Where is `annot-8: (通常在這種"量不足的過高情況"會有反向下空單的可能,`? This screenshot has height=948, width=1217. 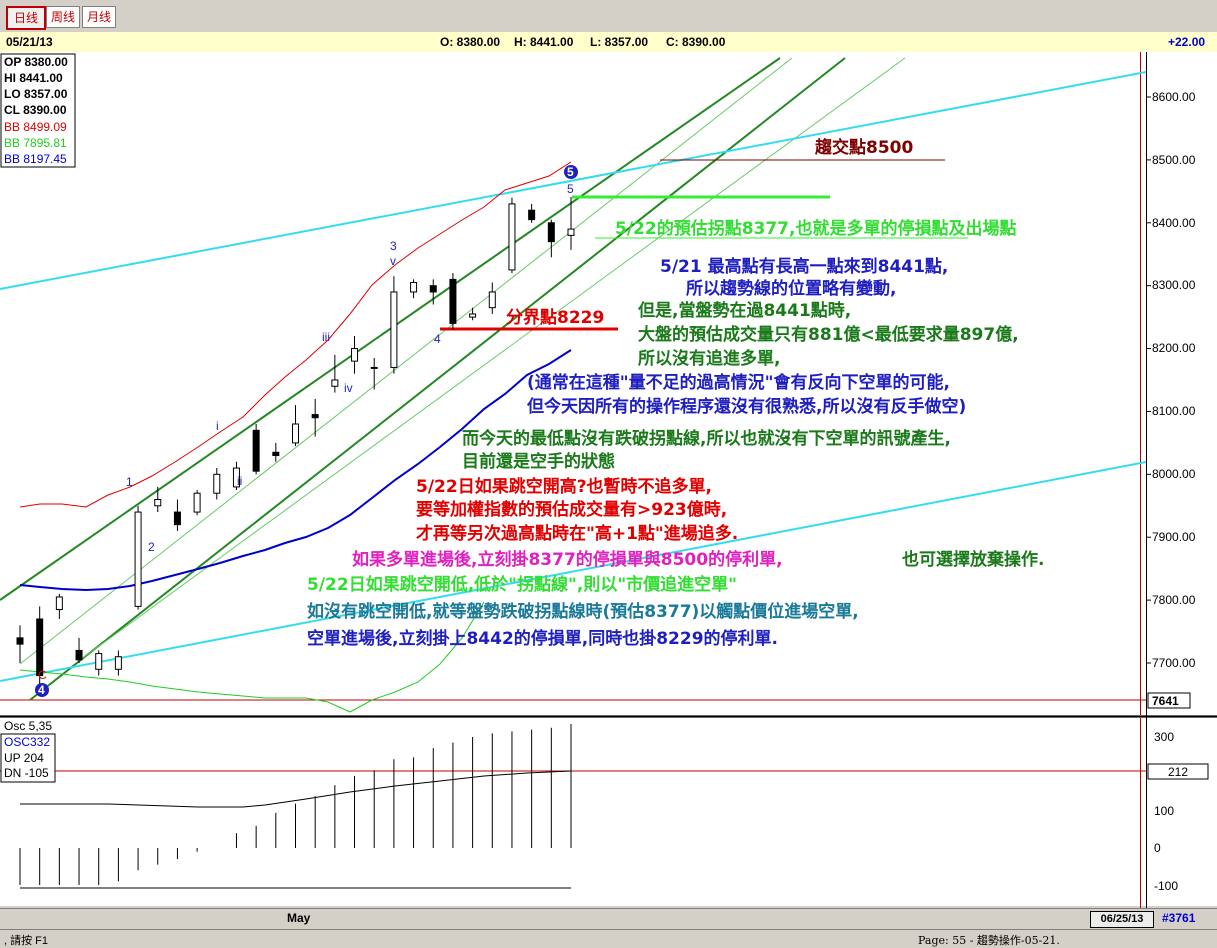 annot-8: (通常在這種"量不足的過高情況"會有反向下空單的可能, is located at coordinates (738, 382).